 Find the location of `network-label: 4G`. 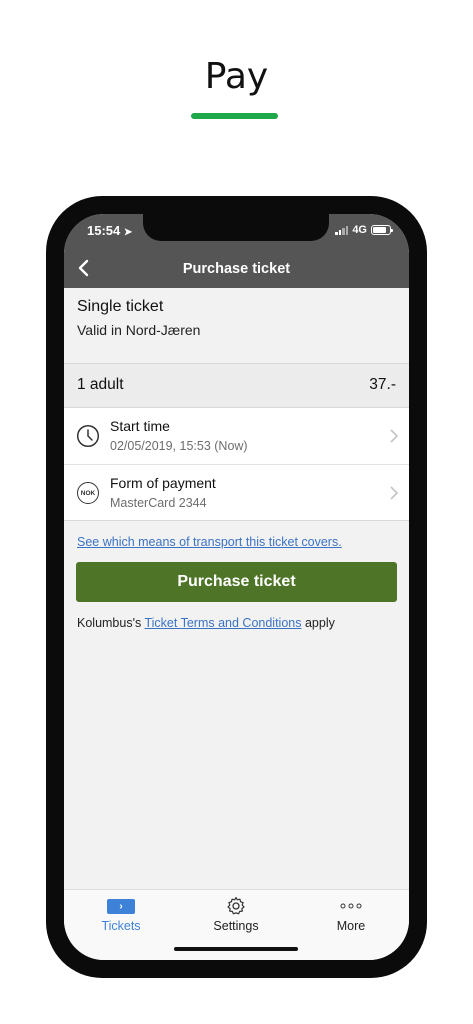

network-label: 4G is located at coordinates (359, 230).